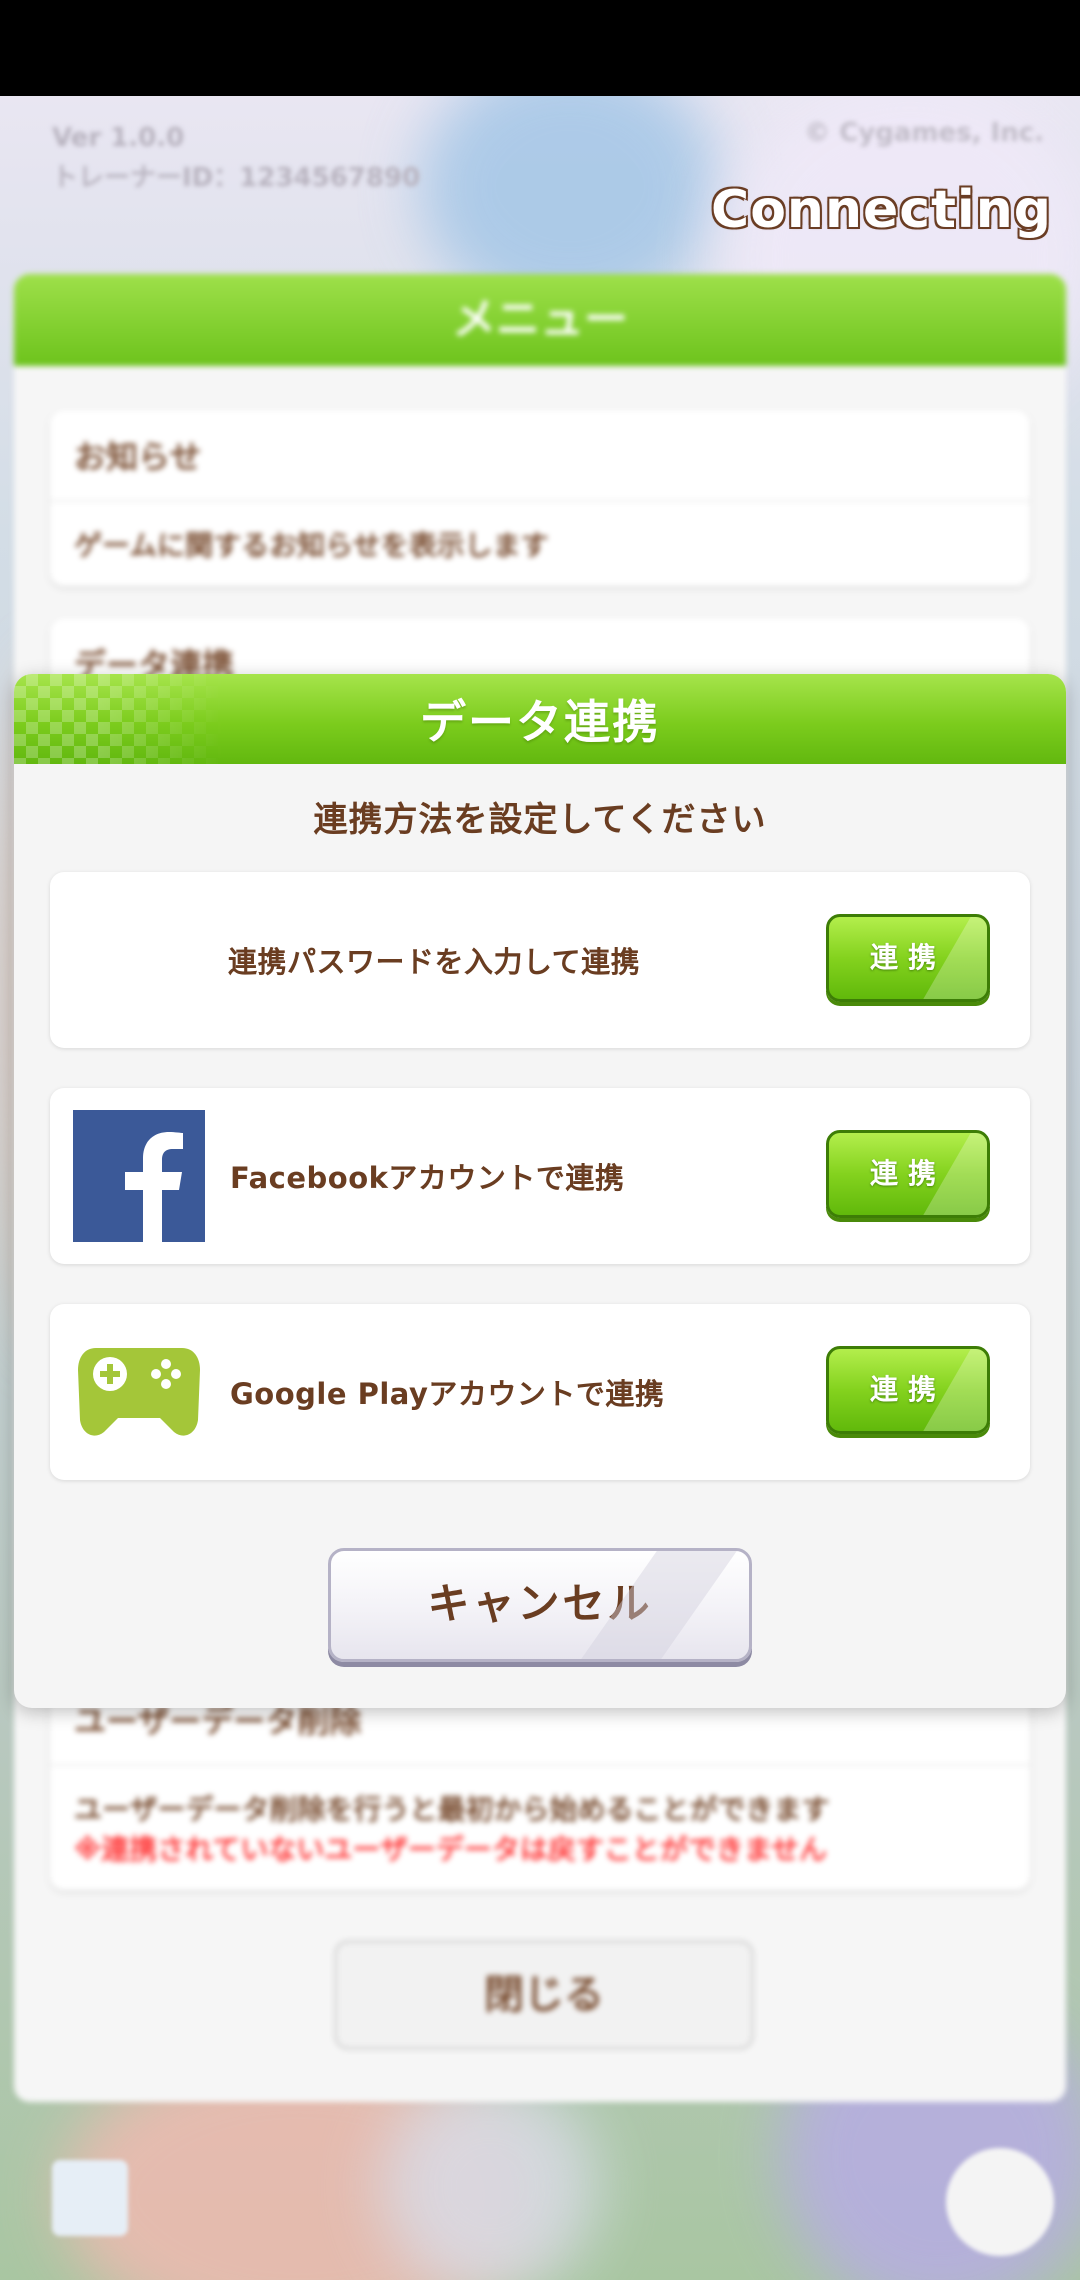  What do you see at coordinates (119, 719) in the screenshot?
I see `header-pattern` at bounding box center [119, 719].